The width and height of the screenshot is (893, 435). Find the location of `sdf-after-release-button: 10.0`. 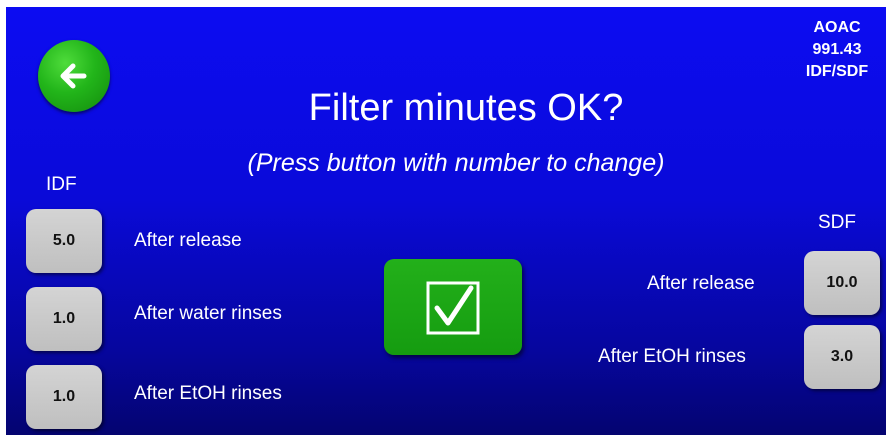

sdf-after-release-button: 10.0 is located at coordinates (842, 283).